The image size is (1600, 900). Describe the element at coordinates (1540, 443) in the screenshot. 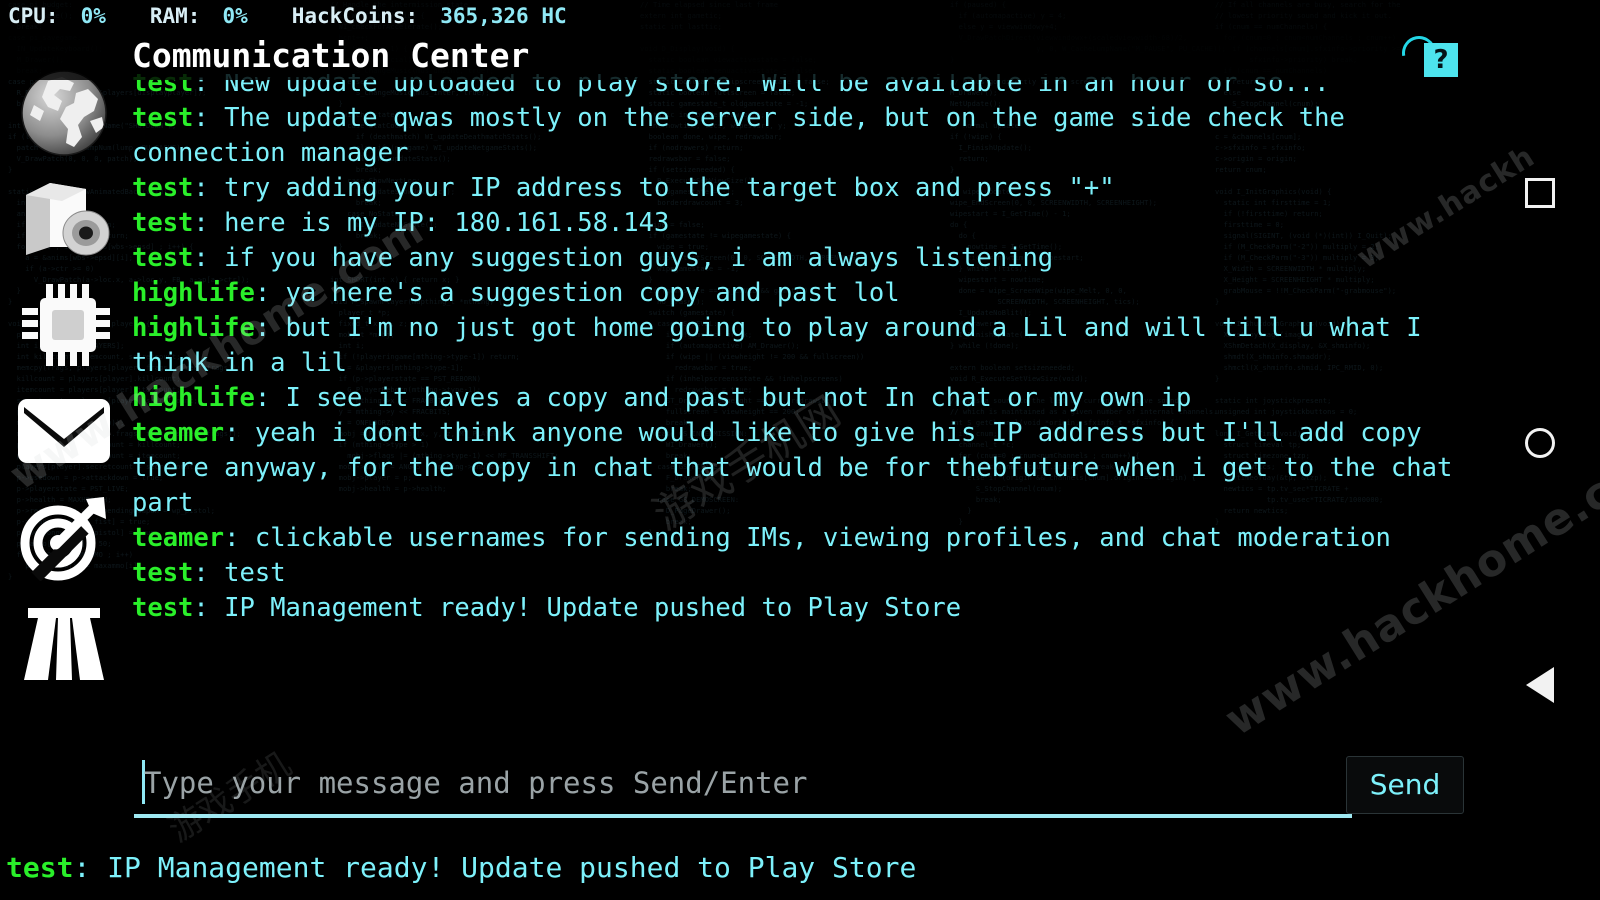

I see `home-circle-icon` at that location.